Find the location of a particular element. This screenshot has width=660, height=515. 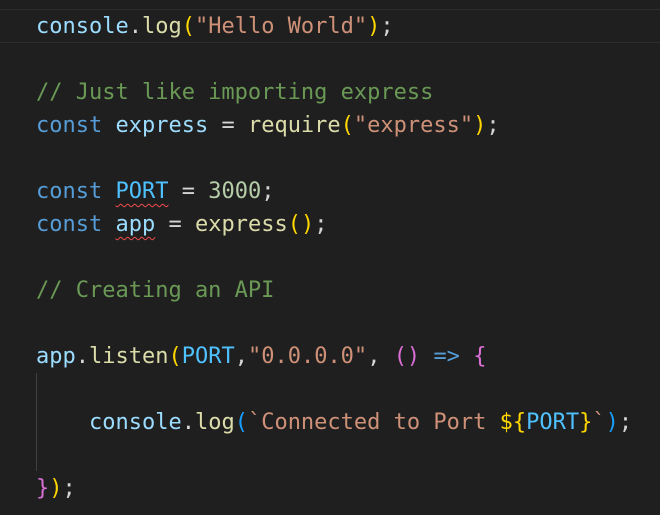

token-string: "0.0.0.0" is located at coordinates (307, 356).